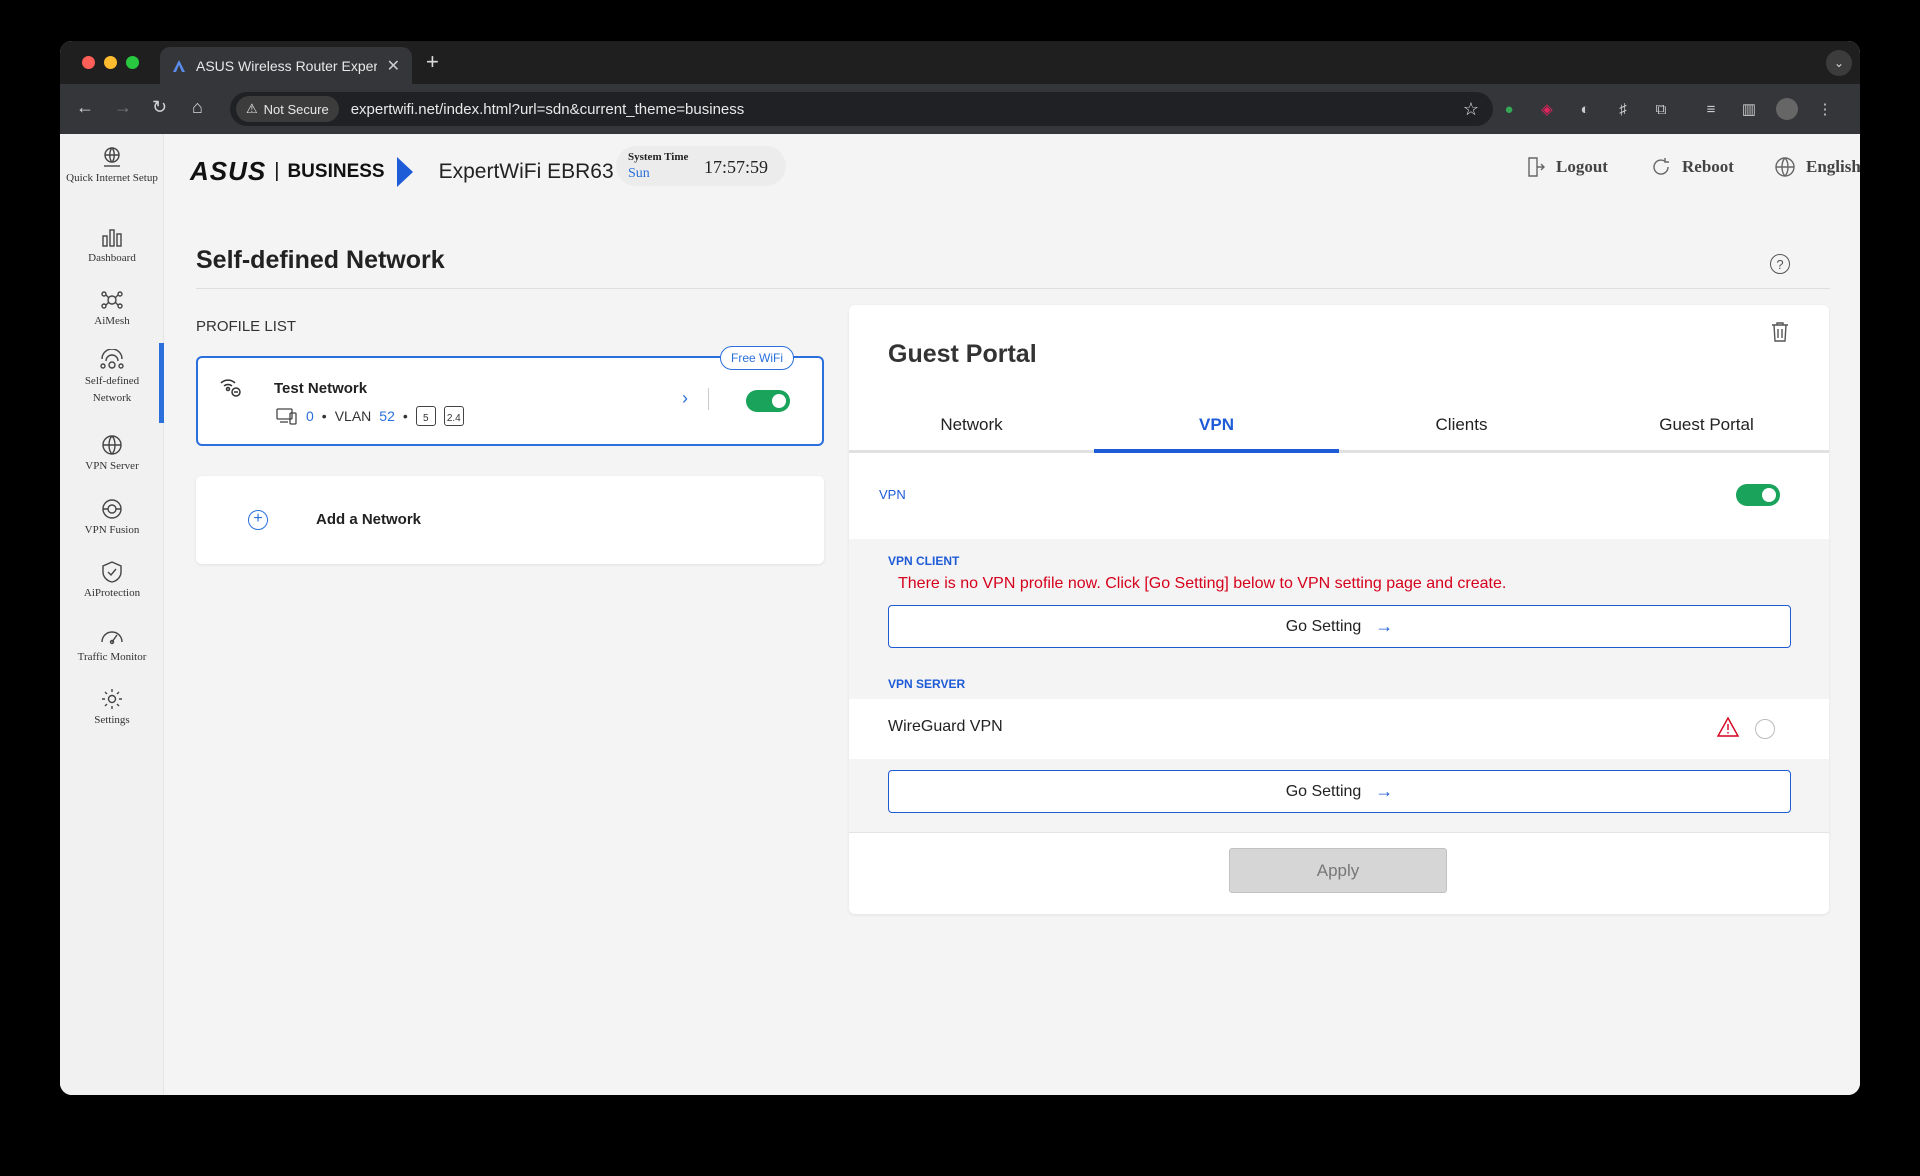  I want to click on network-profile-icon, so click(230, 388).